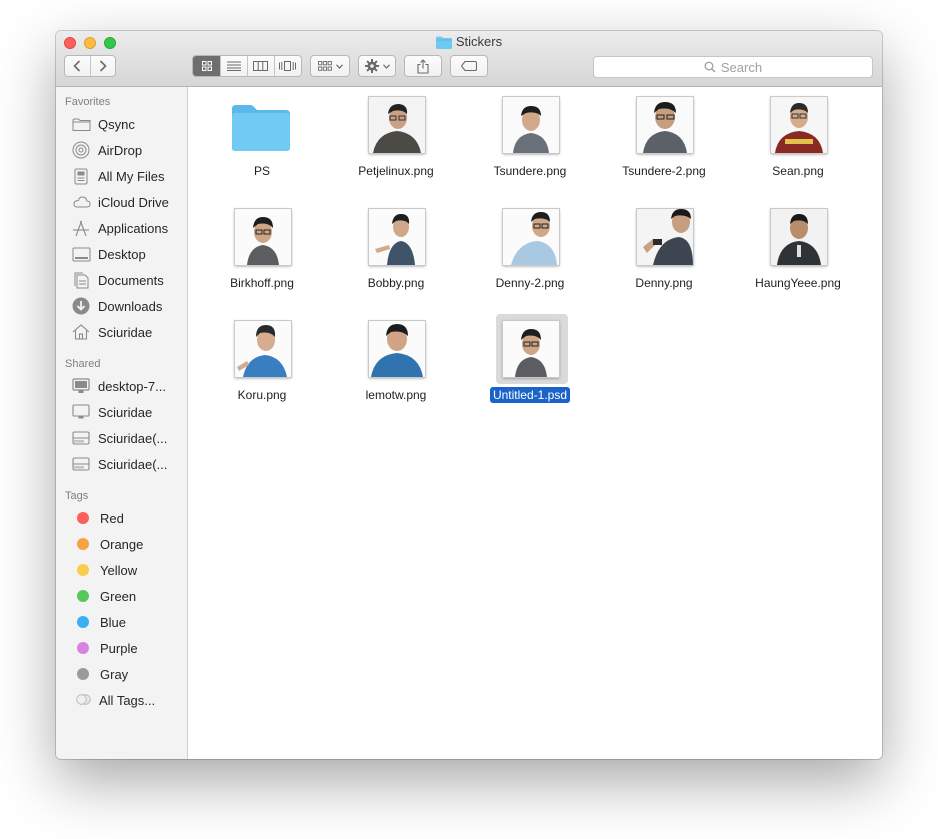  What do you see at coordinates (233, 66) in the screenshot?
I see `list-view-button` at bounding box center [233, 66].